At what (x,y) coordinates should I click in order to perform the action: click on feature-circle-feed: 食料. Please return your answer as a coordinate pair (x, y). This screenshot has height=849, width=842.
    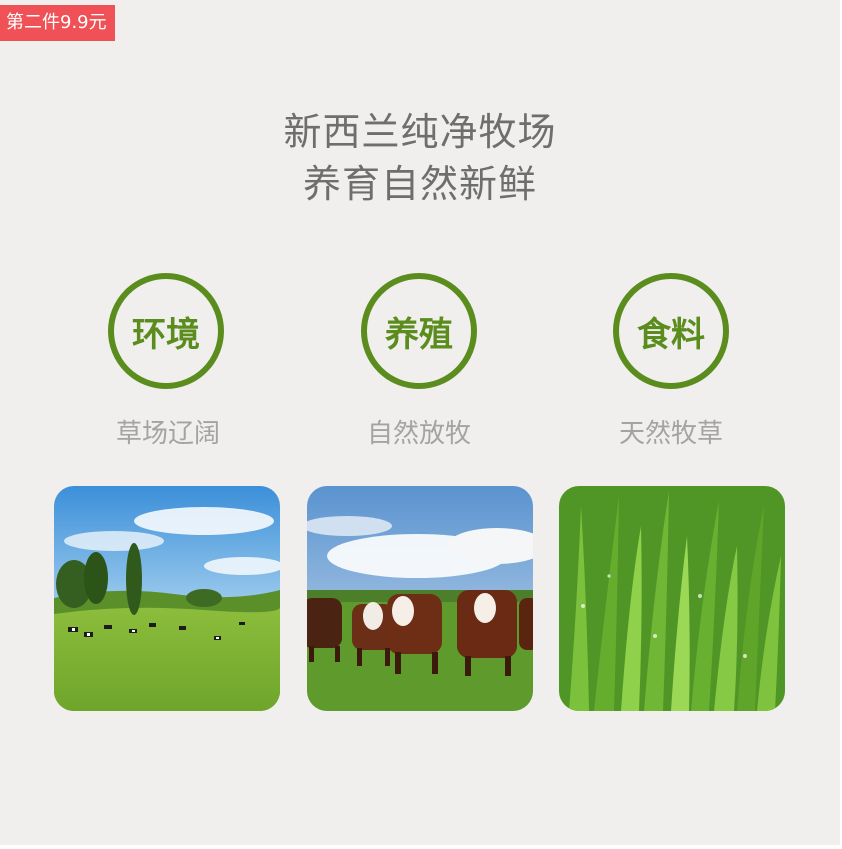
    Looking at the image, I should click on (671, 331).